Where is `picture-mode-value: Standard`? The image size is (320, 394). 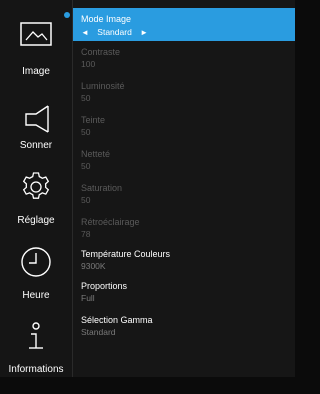 picture-mode-value: Standard is located at coordinates (114, 32).